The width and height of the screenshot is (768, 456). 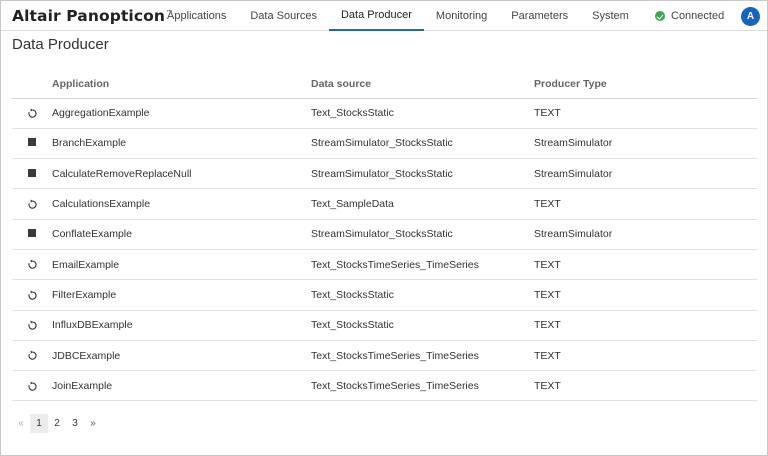 What do you see at coordinates (181, 204) in the screenshot?
I see `application-cell: CalculationsExample` at bounding box center [181, 204].